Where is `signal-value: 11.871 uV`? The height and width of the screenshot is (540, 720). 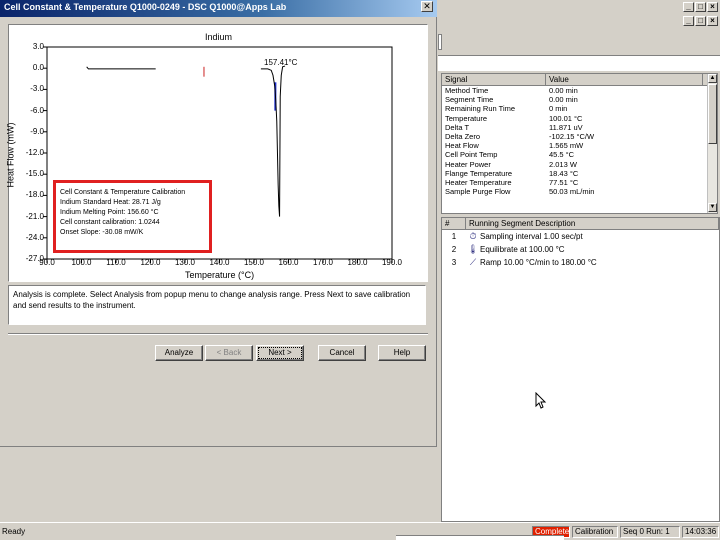
signal-value: 11.871 uV is located at coordinates (566, 127).